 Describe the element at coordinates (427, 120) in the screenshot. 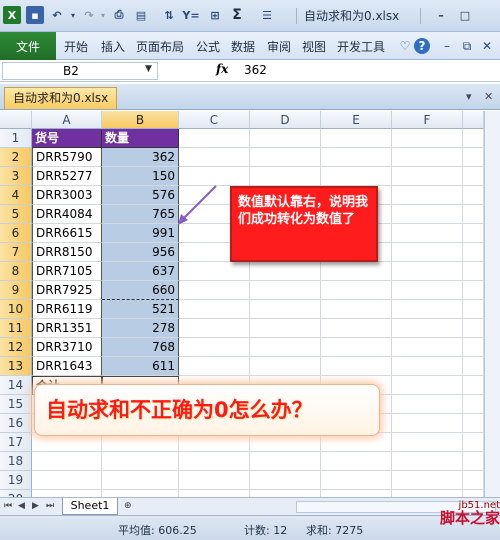

I see `column-header-f: F` at that location.